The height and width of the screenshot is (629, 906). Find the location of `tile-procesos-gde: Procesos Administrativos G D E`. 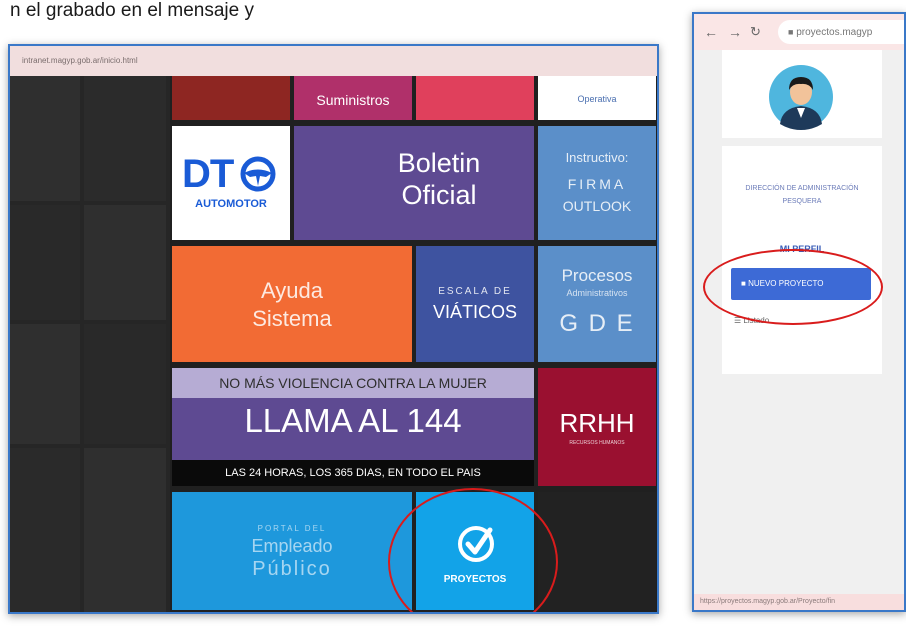

tile-procesos-gde: Procesos Administrativos G D E is located at coordinates (597, 304).